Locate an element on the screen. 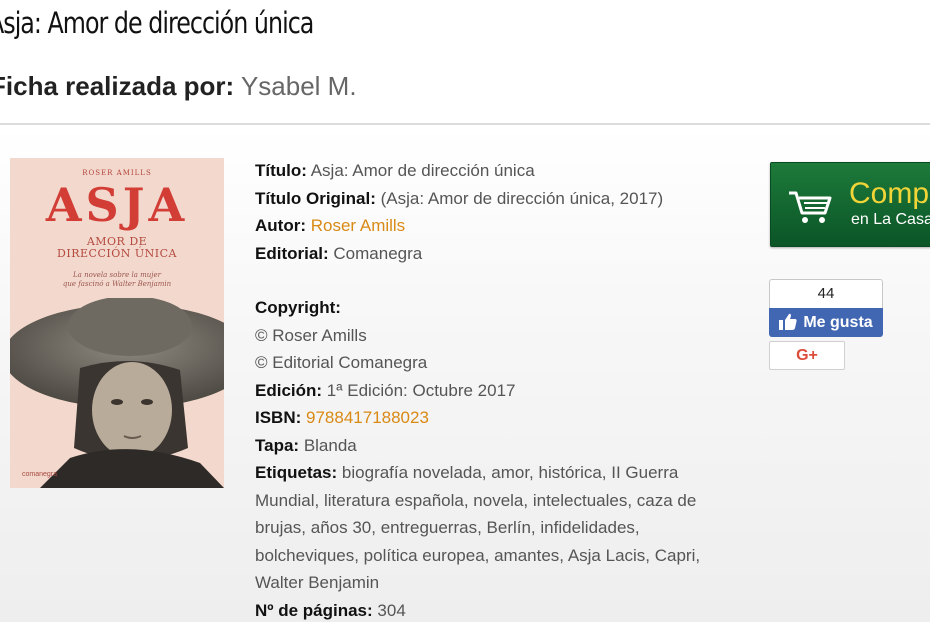  detail-row-editorial: Editorial: Comanegra is located at coordinates (495, 254).